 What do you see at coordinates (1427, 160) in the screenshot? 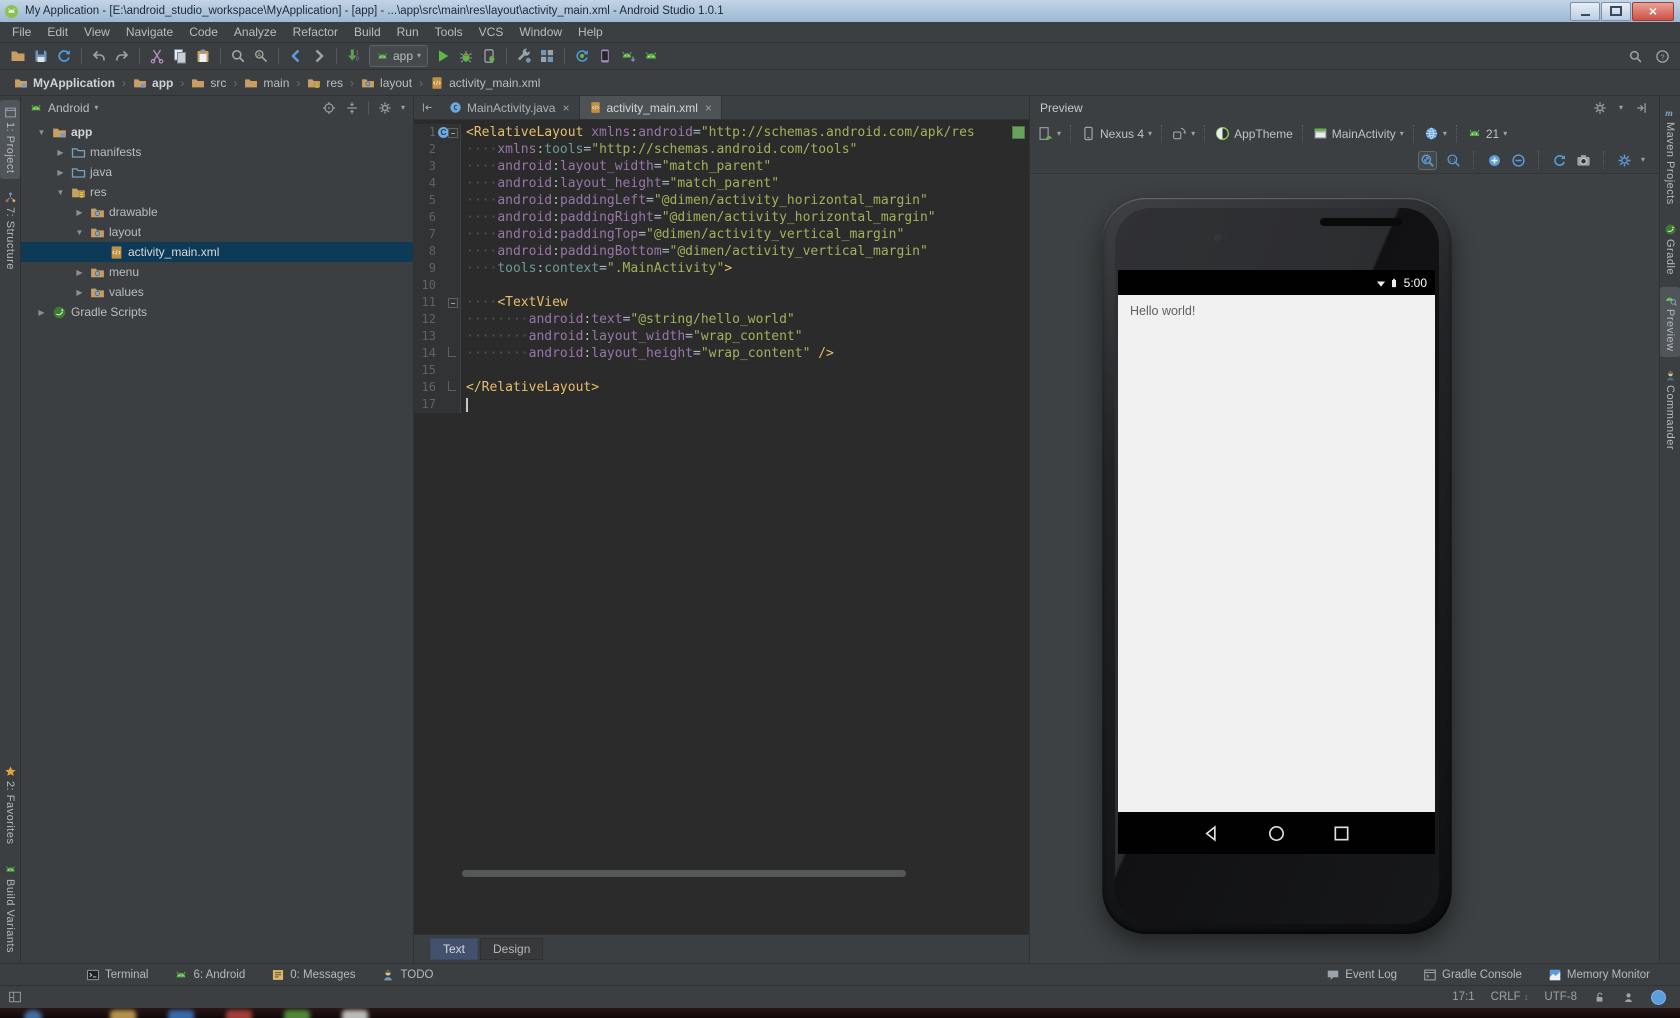
I see `zoom-to-fit-button` at bounding box center [1427, 160].